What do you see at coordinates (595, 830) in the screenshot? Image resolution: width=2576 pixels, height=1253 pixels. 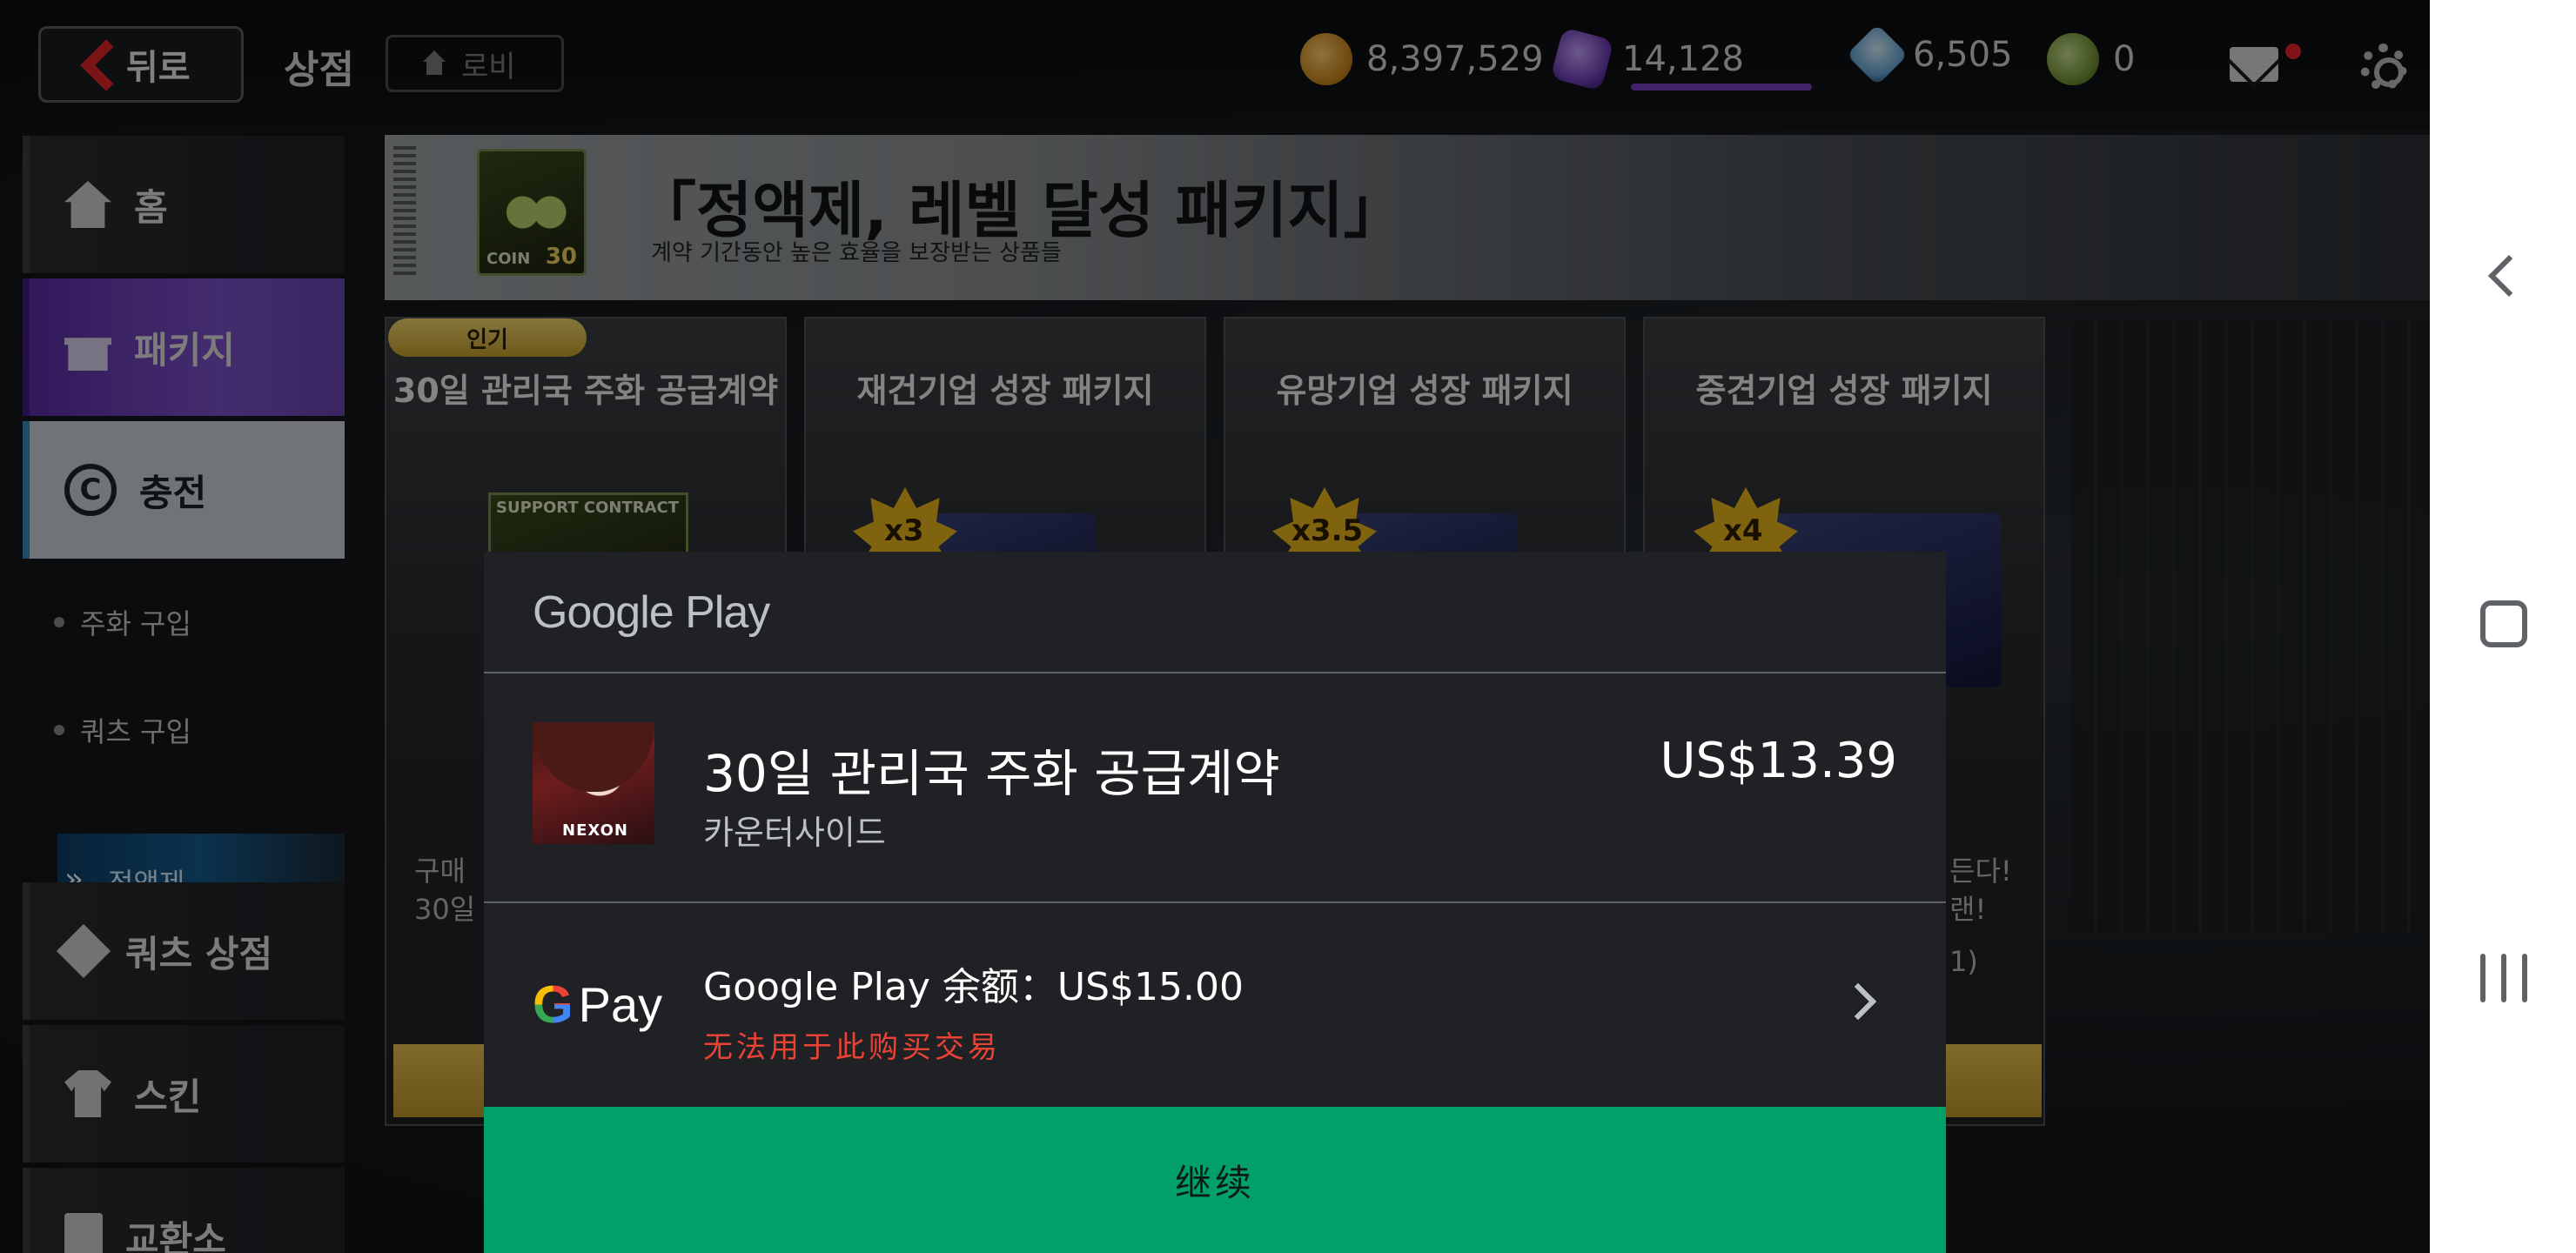 I see `publisher-logo: NEXON` at bounding box center [595, 830].